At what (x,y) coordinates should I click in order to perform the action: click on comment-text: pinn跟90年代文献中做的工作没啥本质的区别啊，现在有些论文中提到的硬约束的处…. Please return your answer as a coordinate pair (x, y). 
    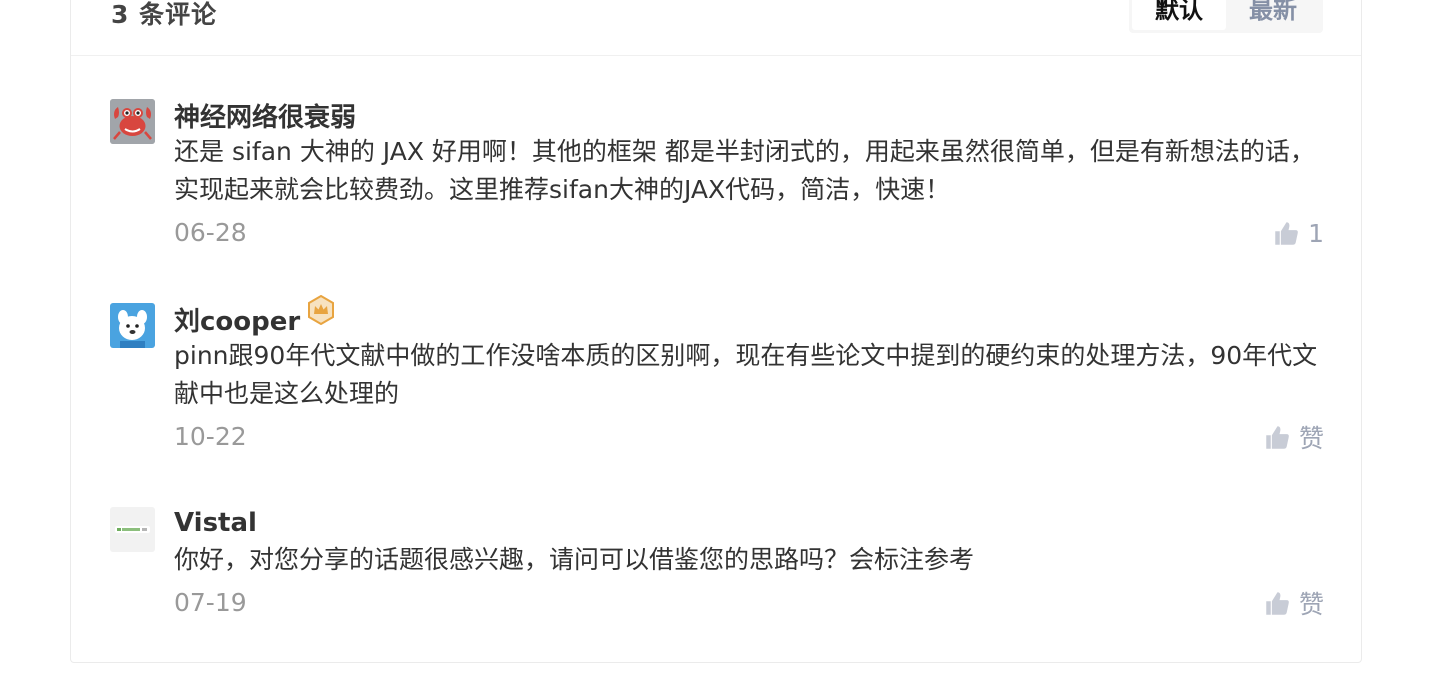
    Looking at the image, I should click on (746, 374).